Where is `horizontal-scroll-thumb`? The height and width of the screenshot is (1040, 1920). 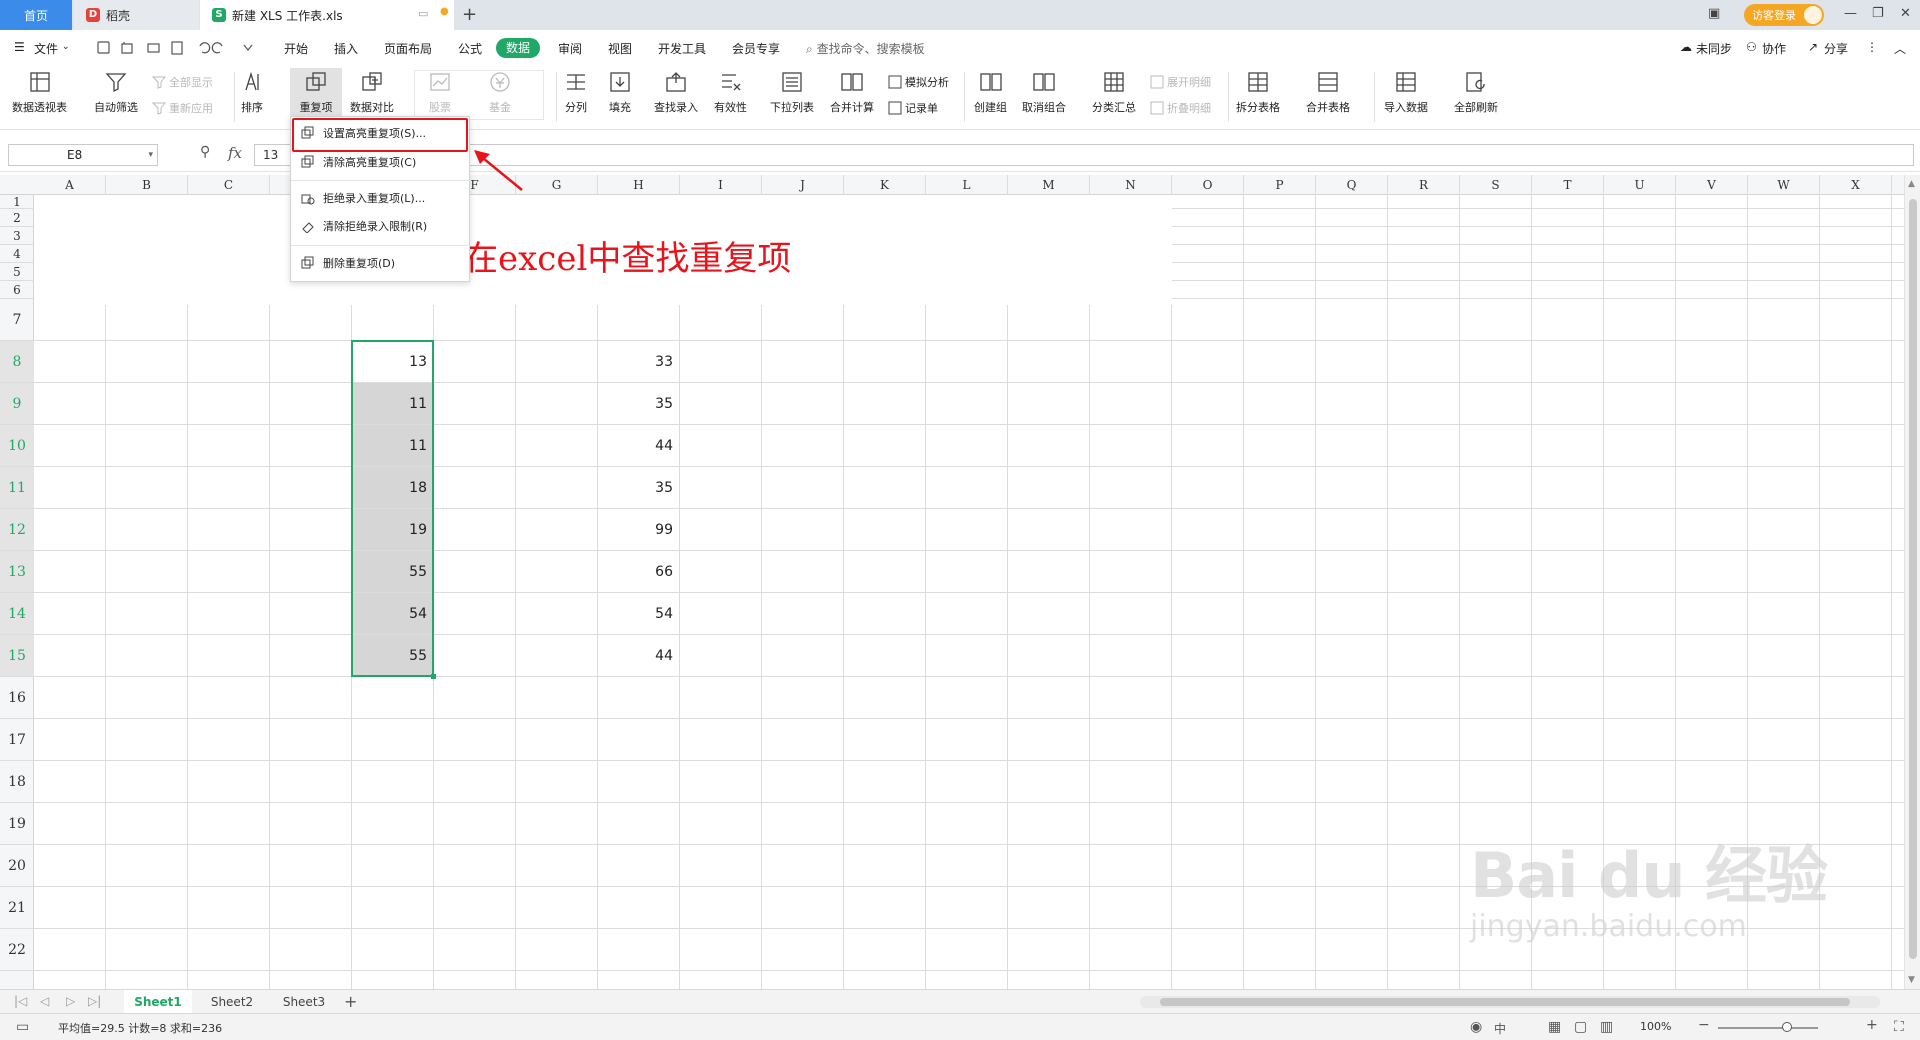 horizontal-scroll-thumb is located at coordinates (1505, 1002).